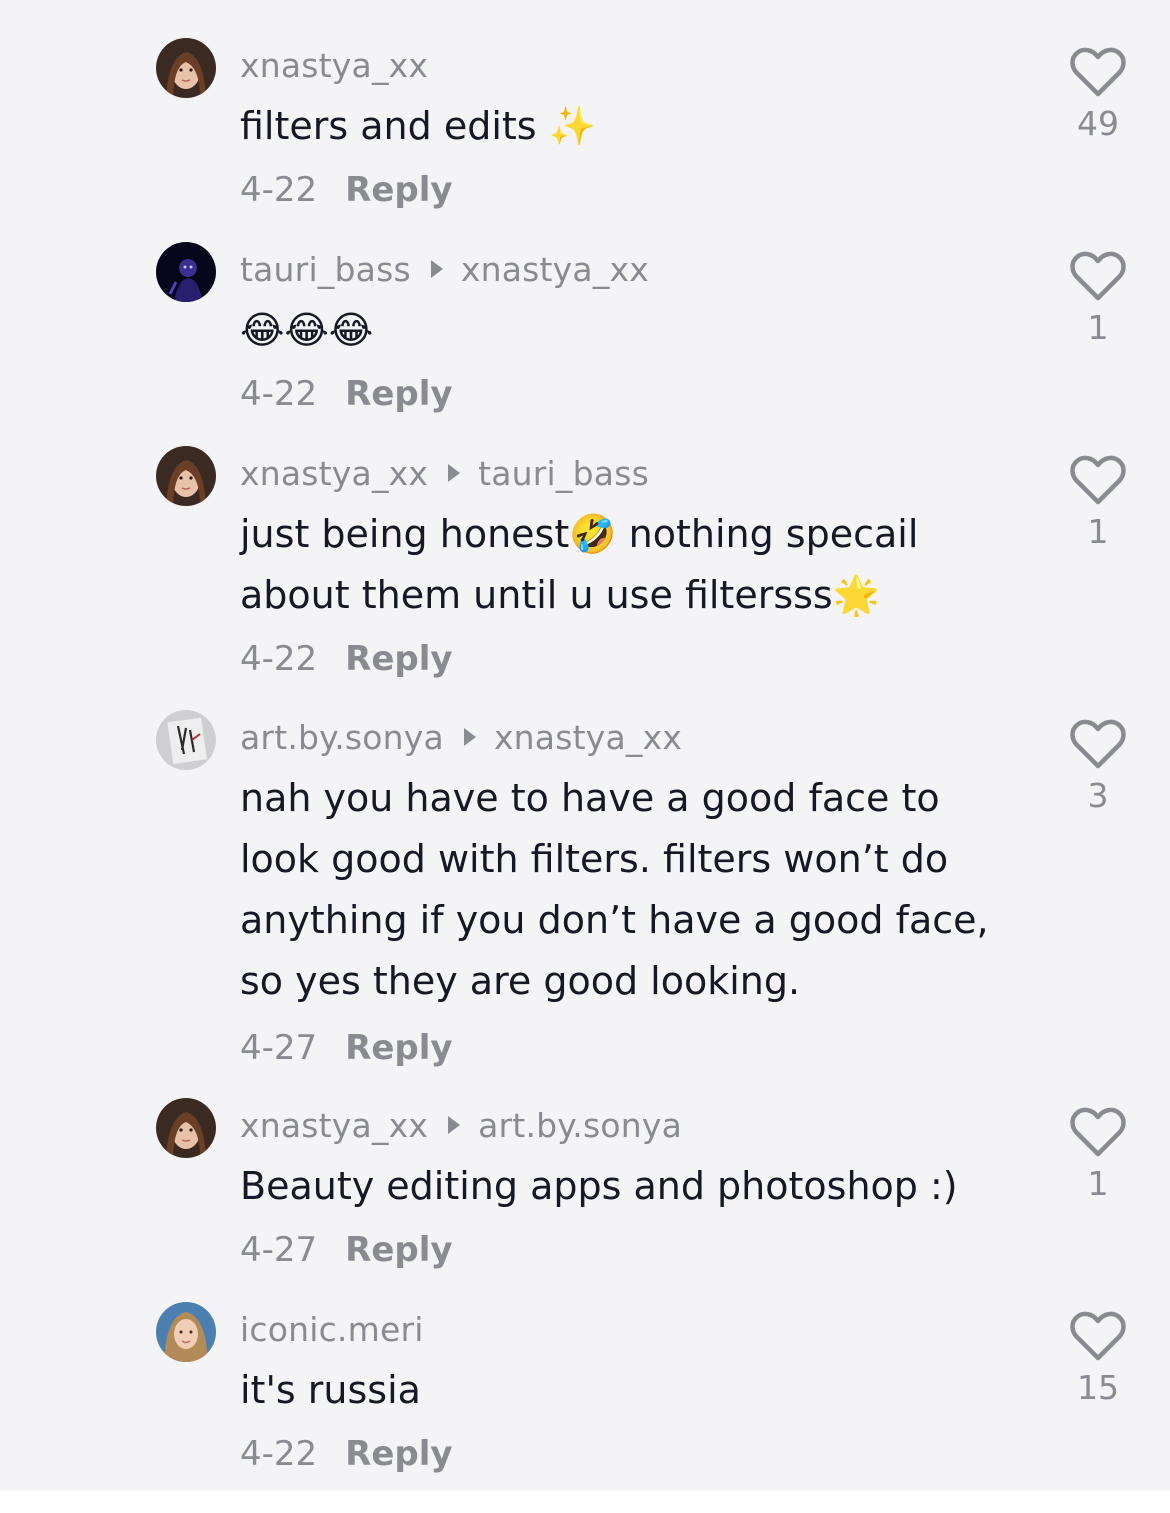 This screenshot has height=1513, width=1170. I want to click on like-count: 49, so click(1098, 123).